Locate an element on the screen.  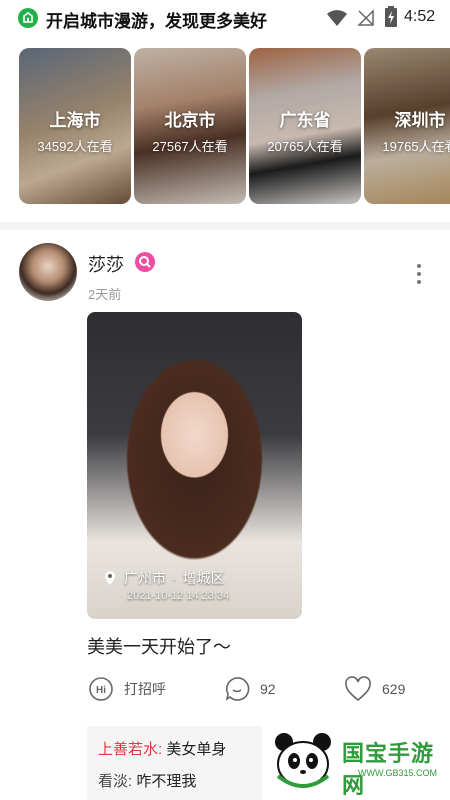
city-card-shenzhen: 深圳市 19765人在看 is located at coordinates (407, 126).